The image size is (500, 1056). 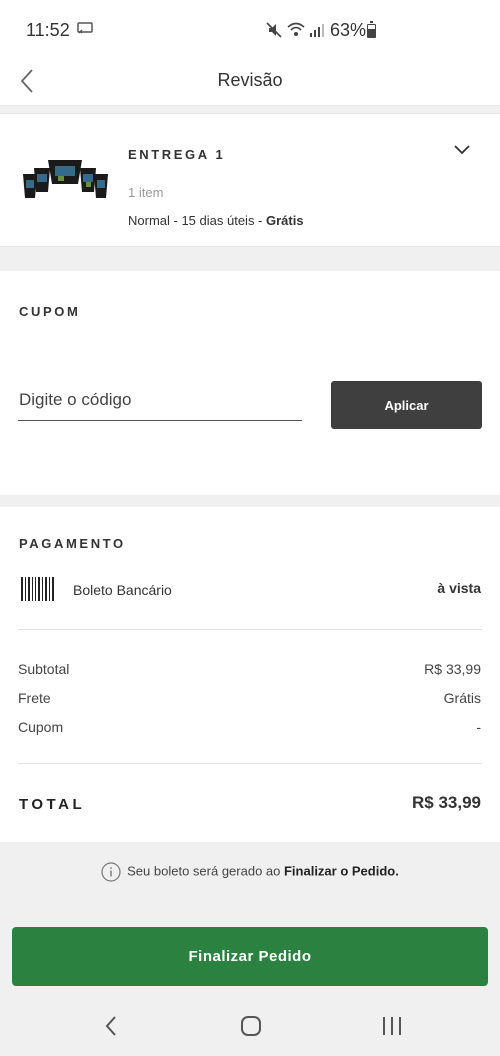 What do you see at coordinates (478, 727) in the screenshot?
I see `coupon-value: -` at bounding box center [478, 727].